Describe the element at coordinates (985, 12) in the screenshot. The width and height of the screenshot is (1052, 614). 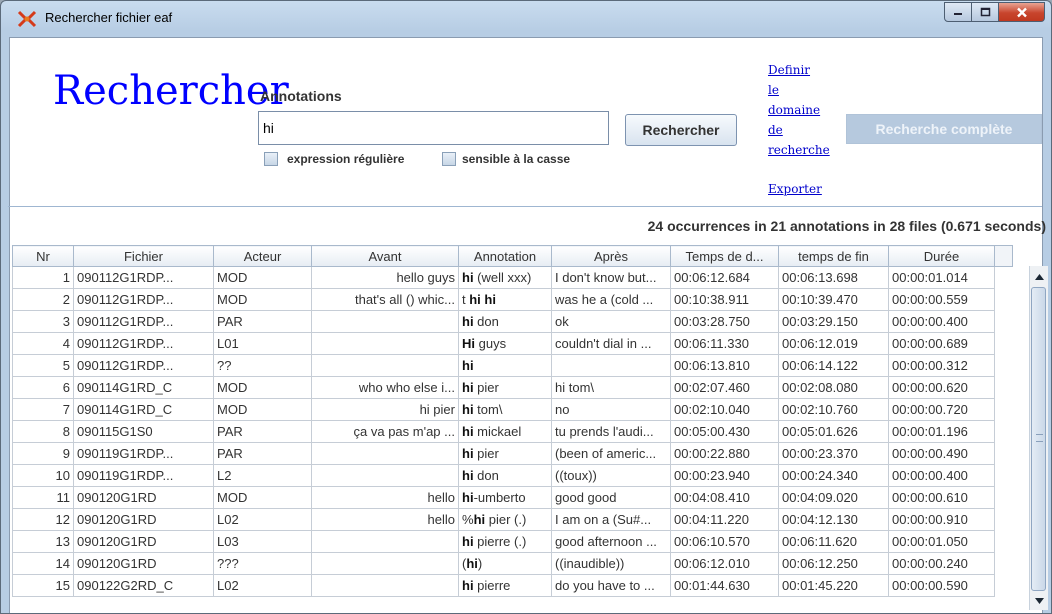
I see `maximize-button` at that location.